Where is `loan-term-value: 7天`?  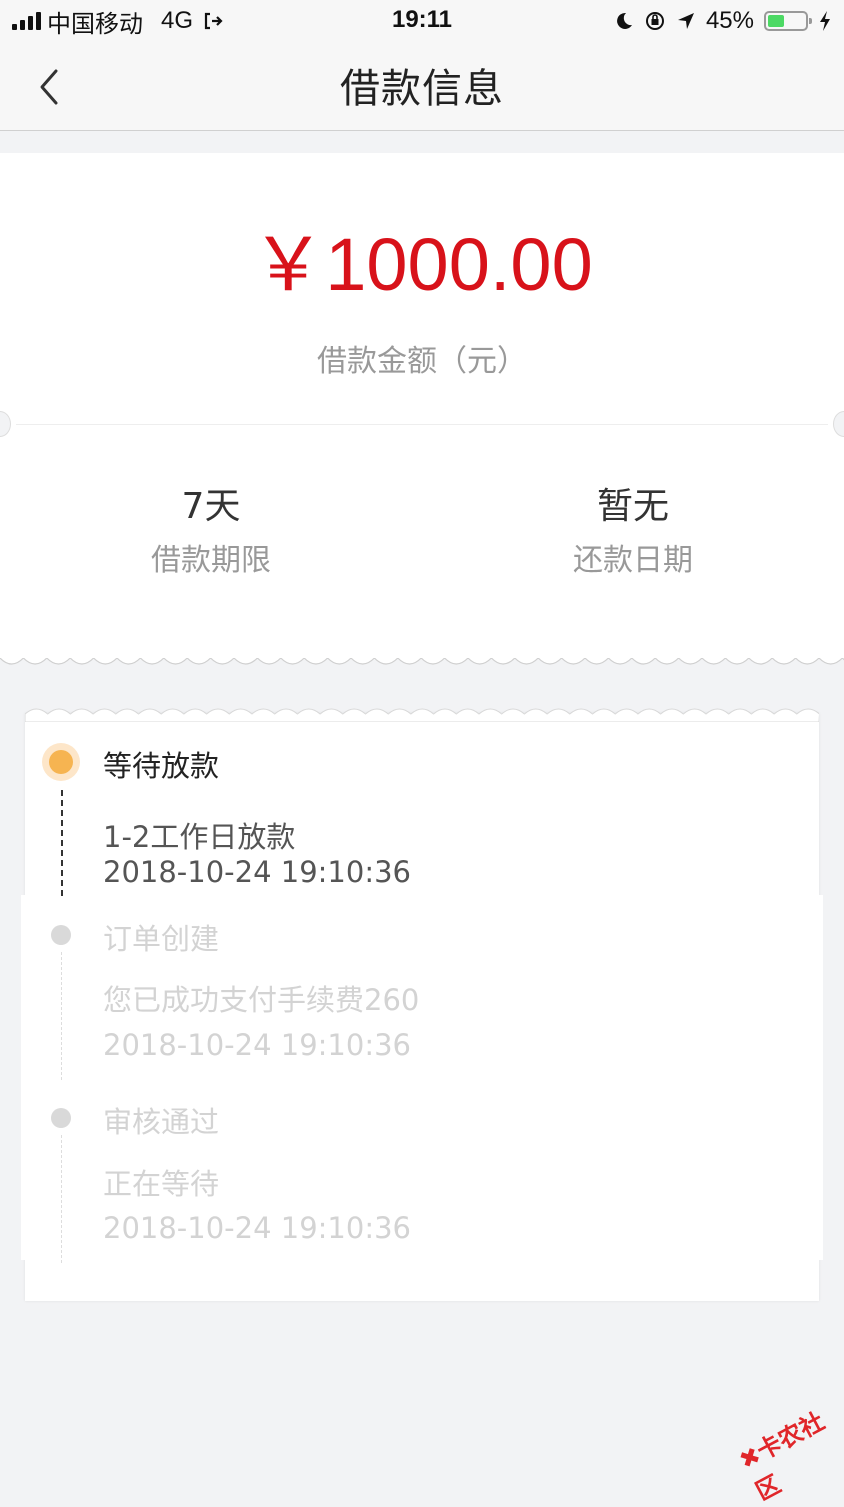 loan-term-value: 7天 is located at coordinates (211, 506).